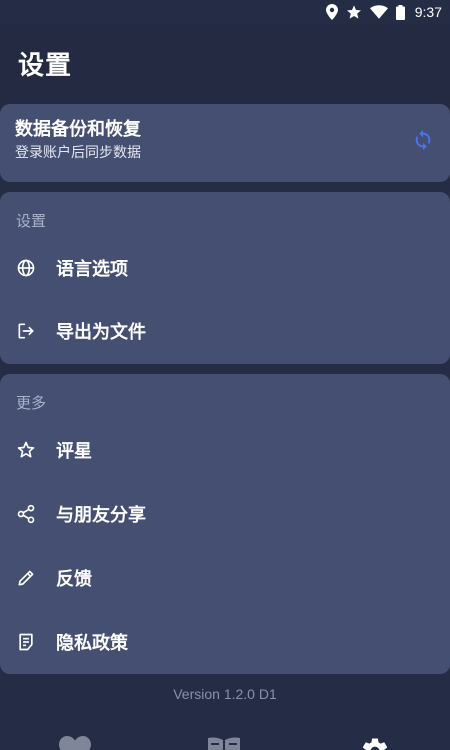 The width and height of the screenshot is (450, 750). Describe the element at coordinates (74, 579) in the screenshot. I see `menu-label-feedback: 反馈` at that location.